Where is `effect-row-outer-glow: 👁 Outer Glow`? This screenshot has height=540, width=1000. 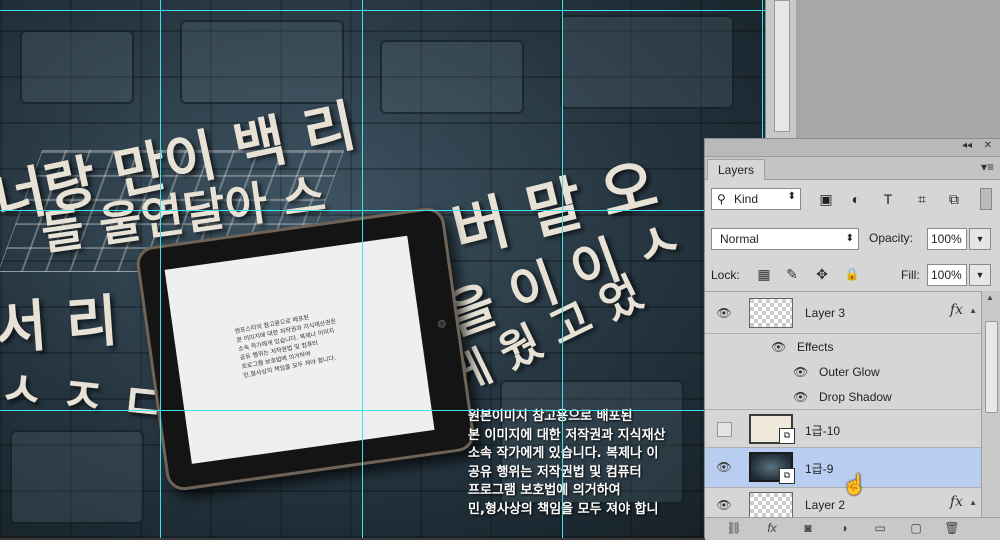
effect-row-outer-glow: 👁 Outer Glow is located at coordinates (843, 371).